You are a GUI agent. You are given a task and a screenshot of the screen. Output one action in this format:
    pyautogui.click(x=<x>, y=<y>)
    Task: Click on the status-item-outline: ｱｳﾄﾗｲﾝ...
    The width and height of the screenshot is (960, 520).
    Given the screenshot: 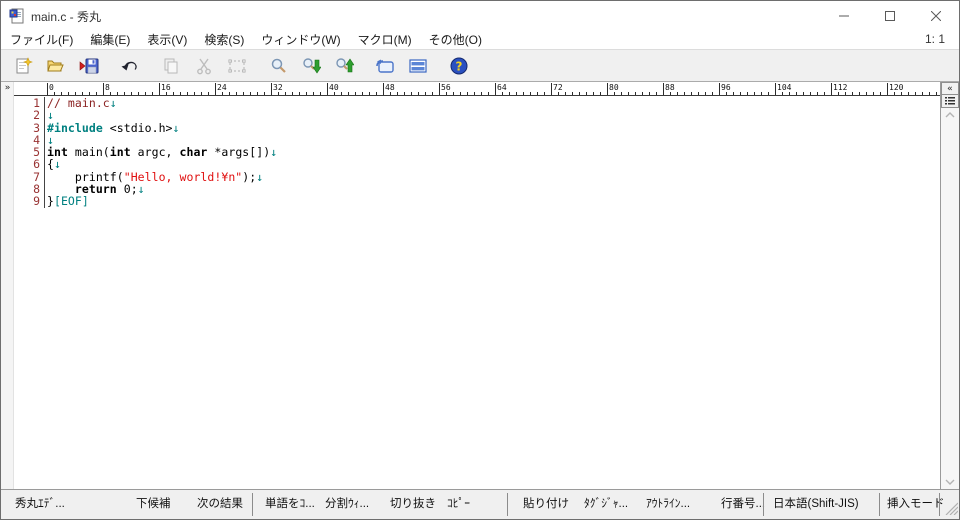 What is the action you would take?
    pyautogui.click(x=668, y=504)
    